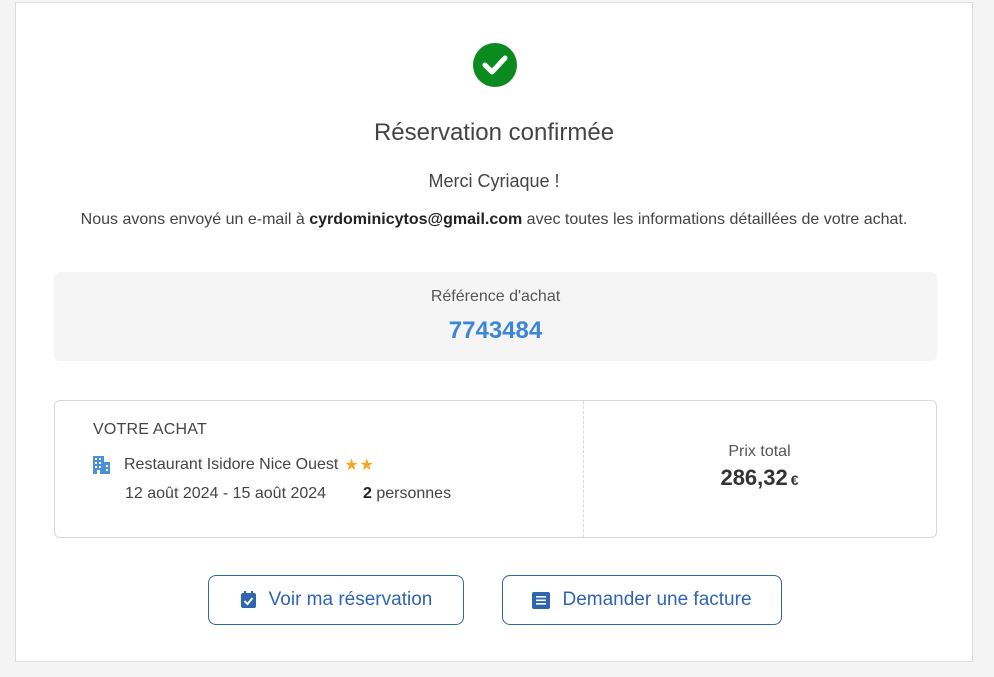 This screenshot has width=994, height=677. Describe the element at coordinates (794, 480) in the screenshot. I see `currency-symbol: €` at that location.